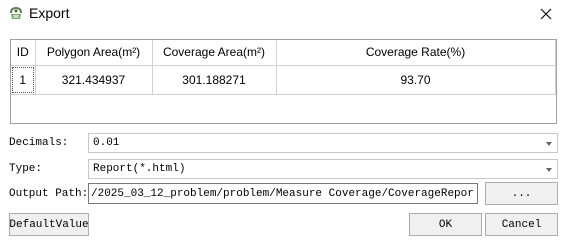 This screenshot has width=566, height=243. Describe the element at coordinates (416, 53) in the screenshot. I see `column-header-coverage-rate: Coverage Rate(%)` at that location.